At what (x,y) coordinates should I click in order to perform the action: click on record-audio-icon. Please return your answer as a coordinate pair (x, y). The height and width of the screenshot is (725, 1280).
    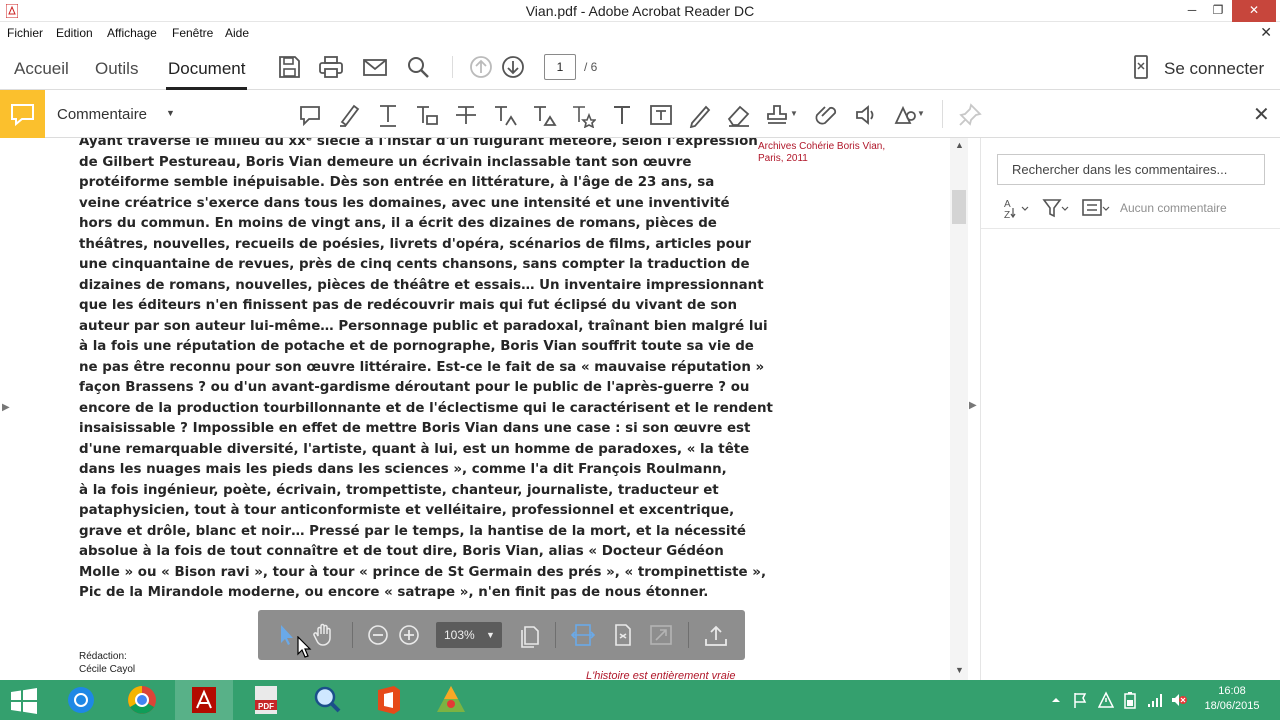
    Looking at the image, I should click on (866, 115).